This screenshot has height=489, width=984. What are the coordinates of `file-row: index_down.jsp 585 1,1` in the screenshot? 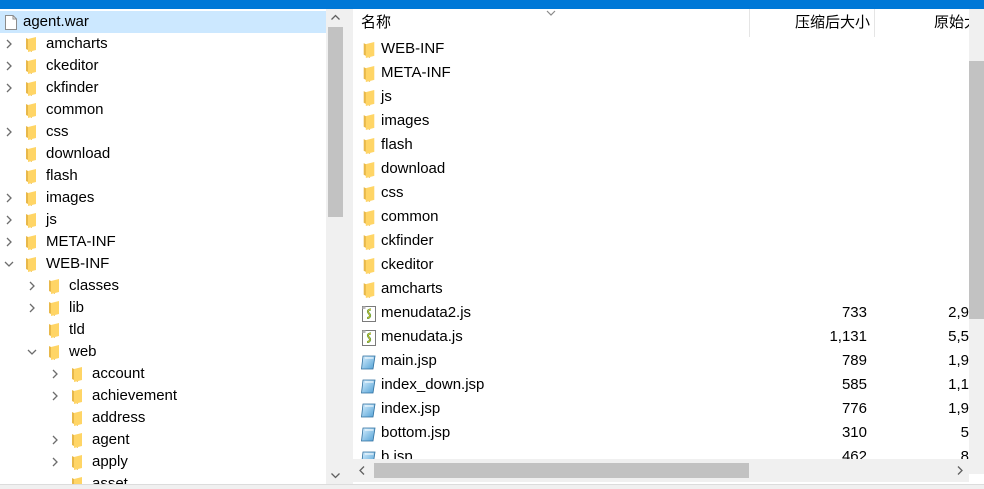 It's located at (661, 385).